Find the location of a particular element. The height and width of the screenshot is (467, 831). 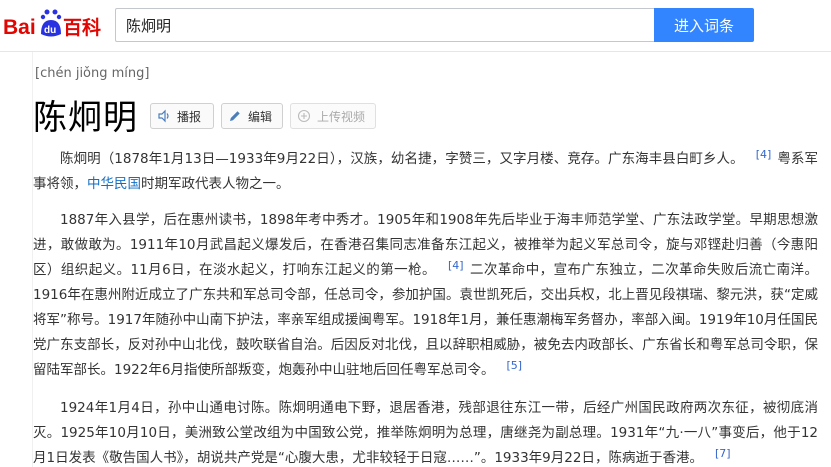

svg-text: du is located at coordinates (50, 30).